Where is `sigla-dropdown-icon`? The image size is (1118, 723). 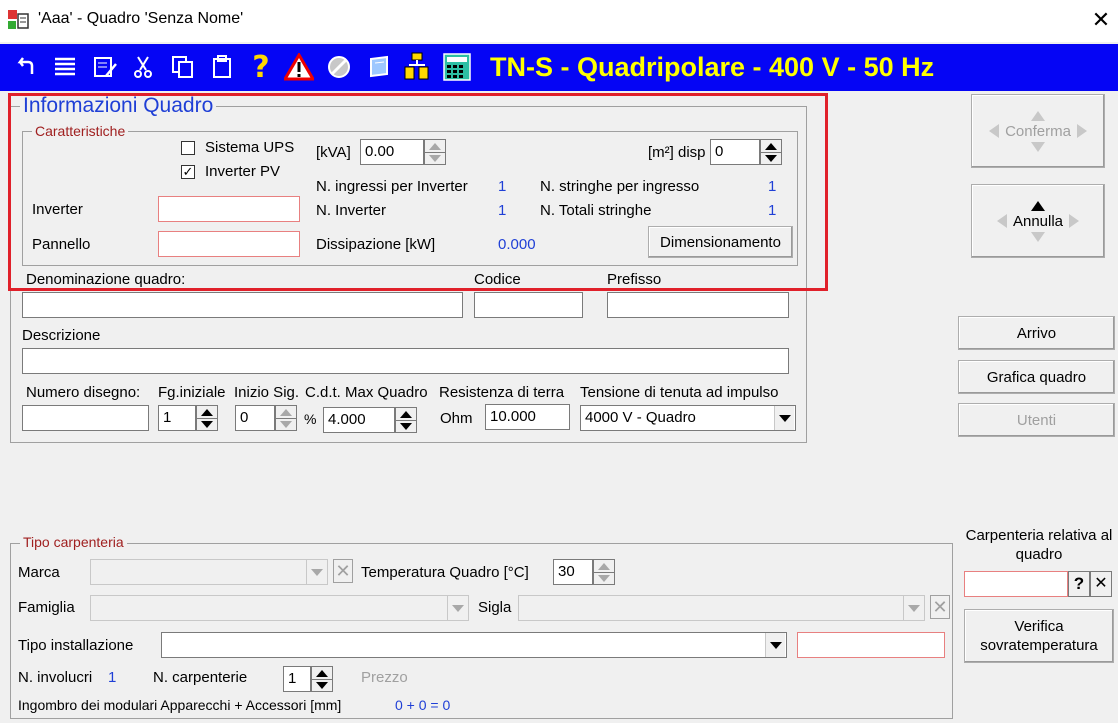
sigla-dropdown-icon is located at coordinates (913, 608).